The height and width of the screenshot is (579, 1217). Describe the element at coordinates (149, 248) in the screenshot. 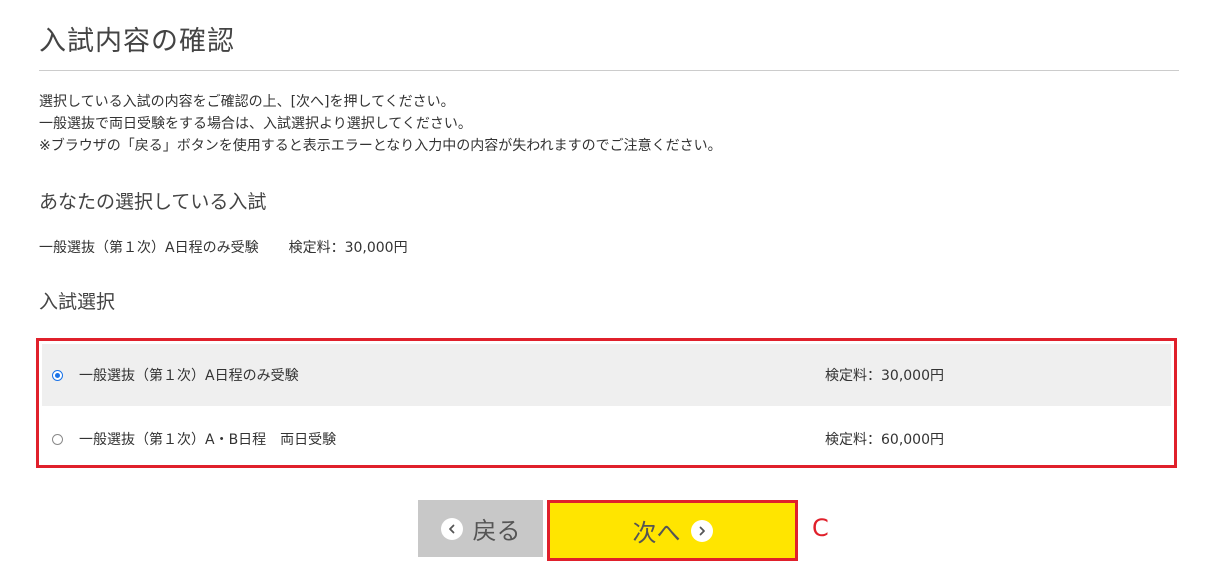

I see `current-selection-name: 一般選抜（第１次）A日程のみ受験` at that location.